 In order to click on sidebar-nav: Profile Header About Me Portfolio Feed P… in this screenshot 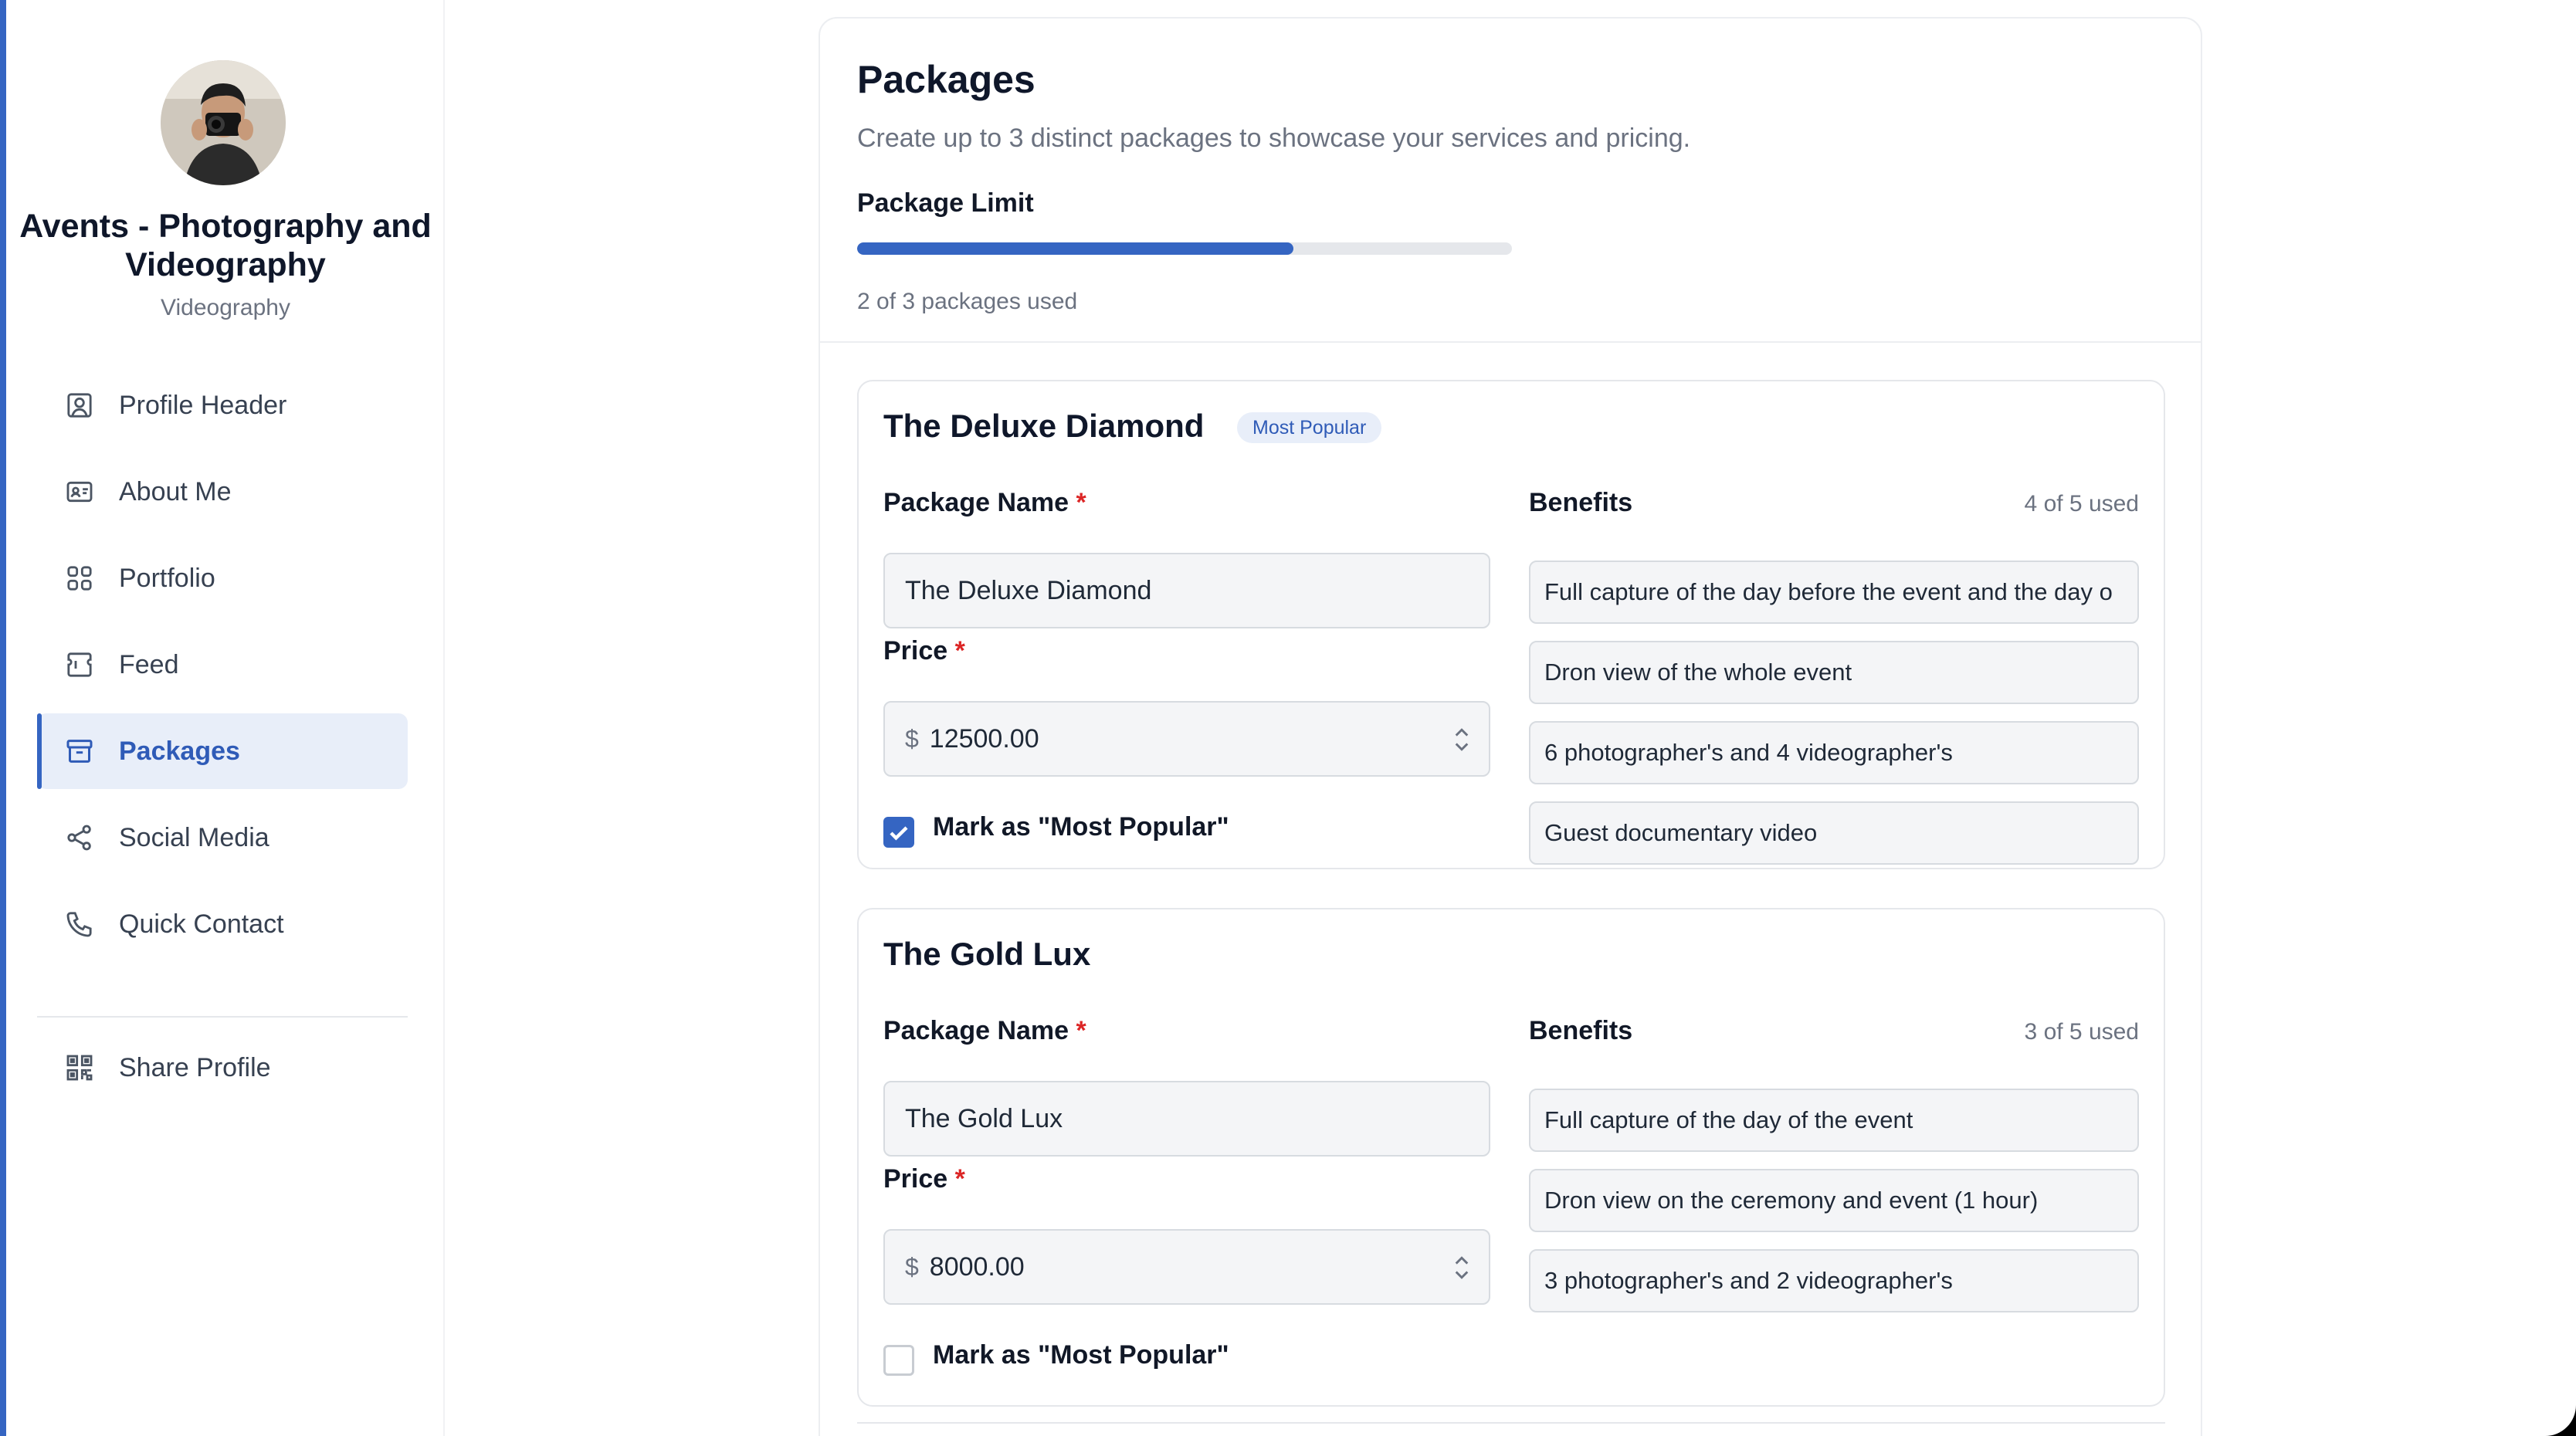, I will do `click(222, 670)`.